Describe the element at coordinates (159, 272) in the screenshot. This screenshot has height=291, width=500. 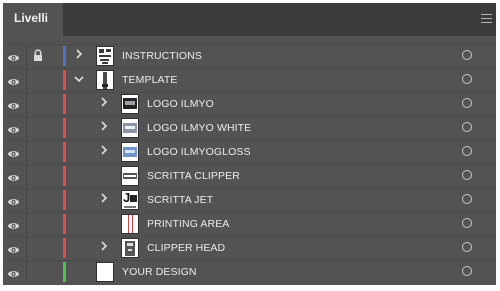
I see `layer-name: YOUR DESIGN` at that location.